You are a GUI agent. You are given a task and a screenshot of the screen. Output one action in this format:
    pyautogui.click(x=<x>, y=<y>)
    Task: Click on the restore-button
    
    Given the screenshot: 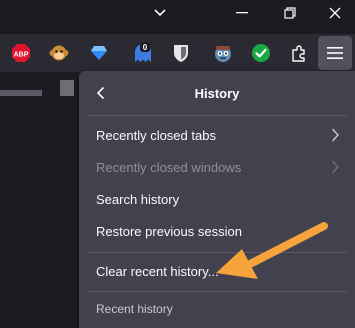 What is the action you would take?
    pyautogui.click(x=290, y=13)
    